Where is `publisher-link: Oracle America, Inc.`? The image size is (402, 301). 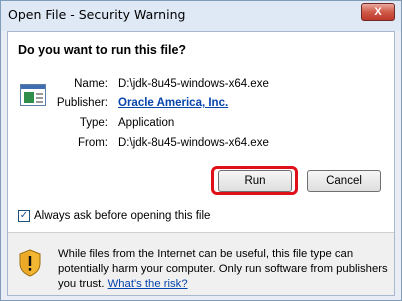
publisher-link: Oracle America, Inc. is located at coordinates (173, 103).